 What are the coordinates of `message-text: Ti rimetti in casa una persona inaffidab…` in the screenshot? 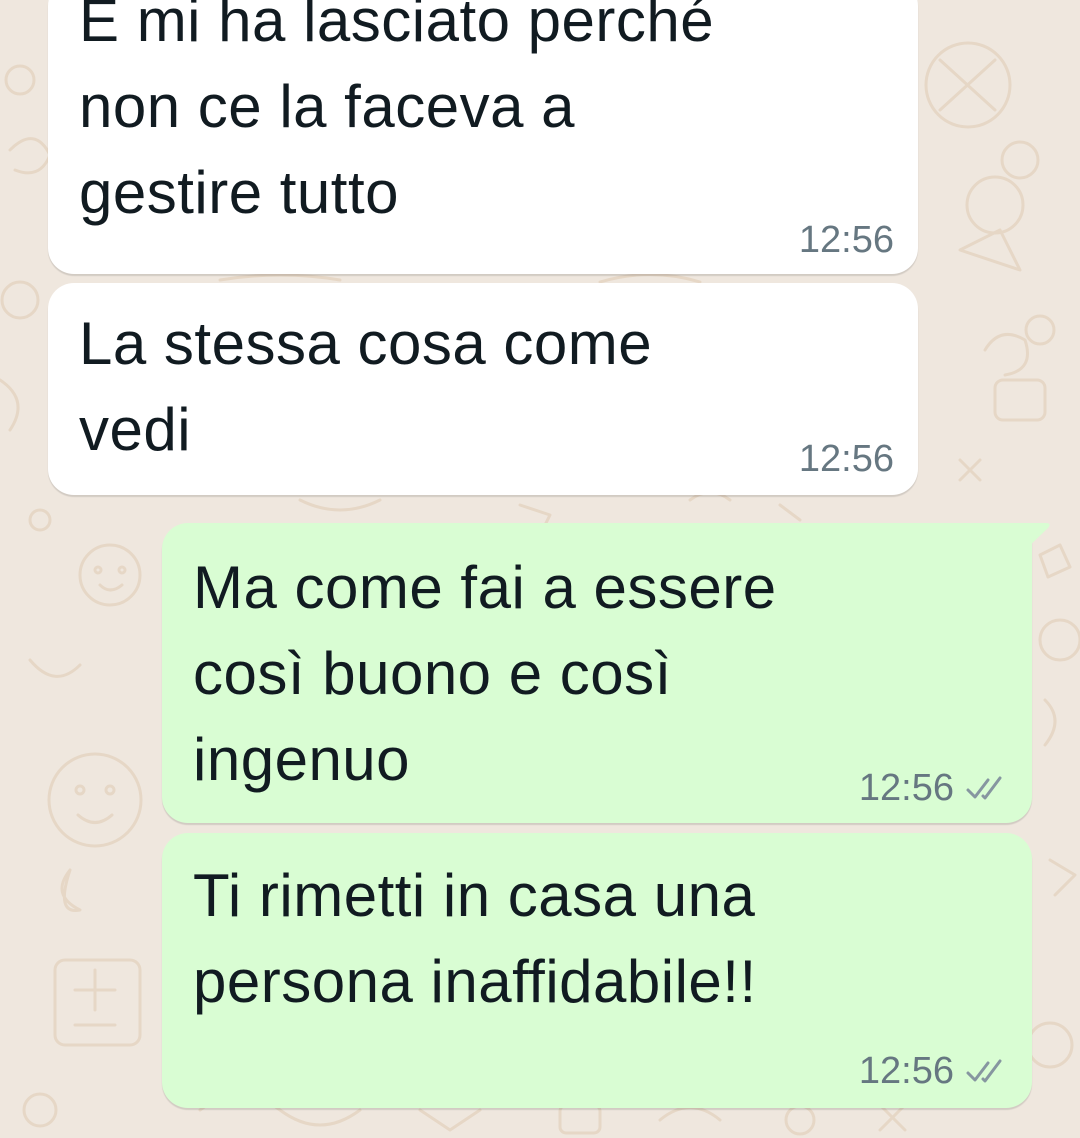 It's located at (475, 938).